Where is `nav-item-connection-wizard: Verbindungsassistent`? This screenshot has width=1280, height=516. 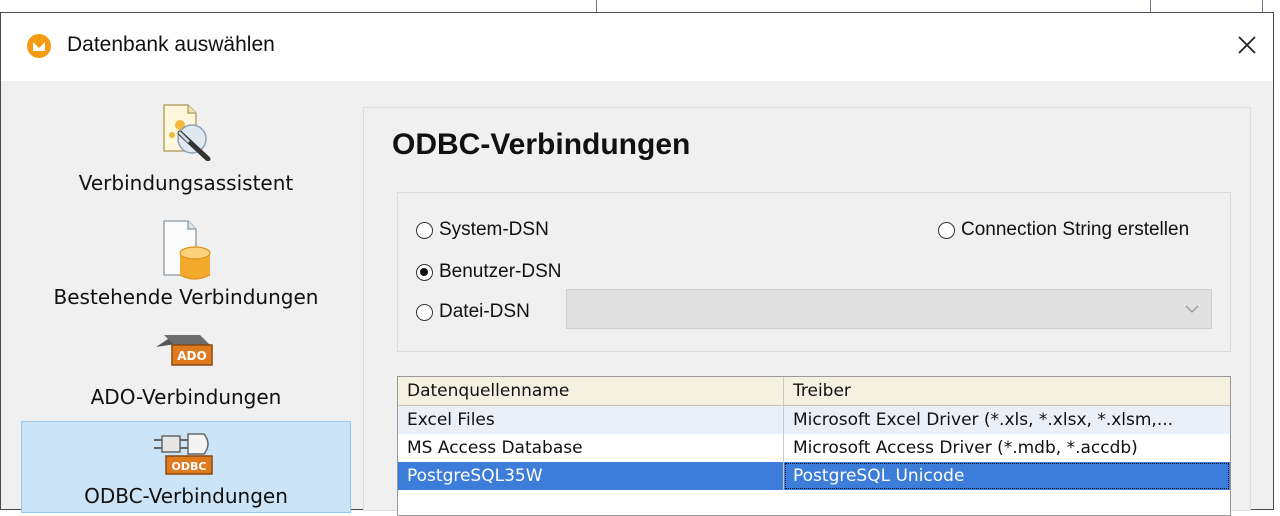 nav-item-connection-wizard: Verbindungsassistent is located at coordinates (186, 145).